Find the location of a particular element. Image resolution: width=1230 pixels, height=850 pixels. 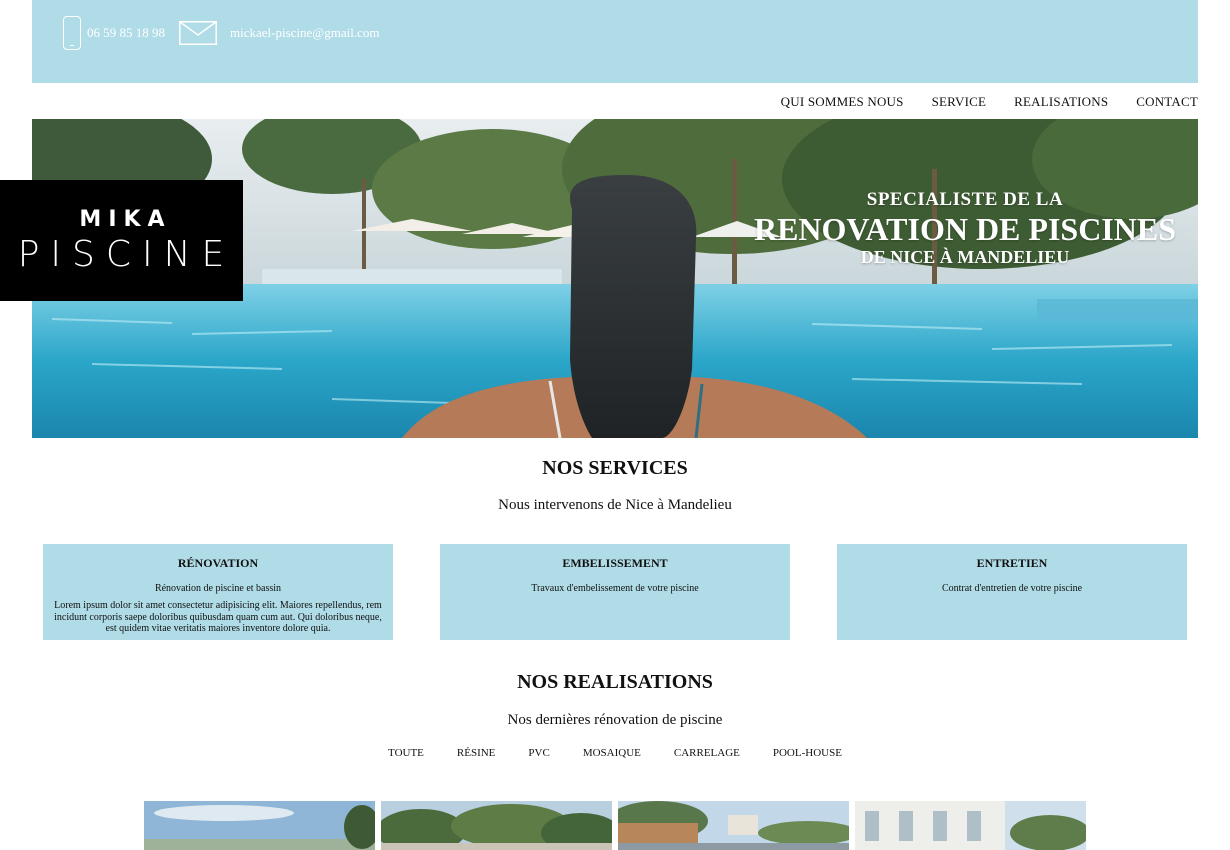

phone-icon is located at coordinates (72, 33).